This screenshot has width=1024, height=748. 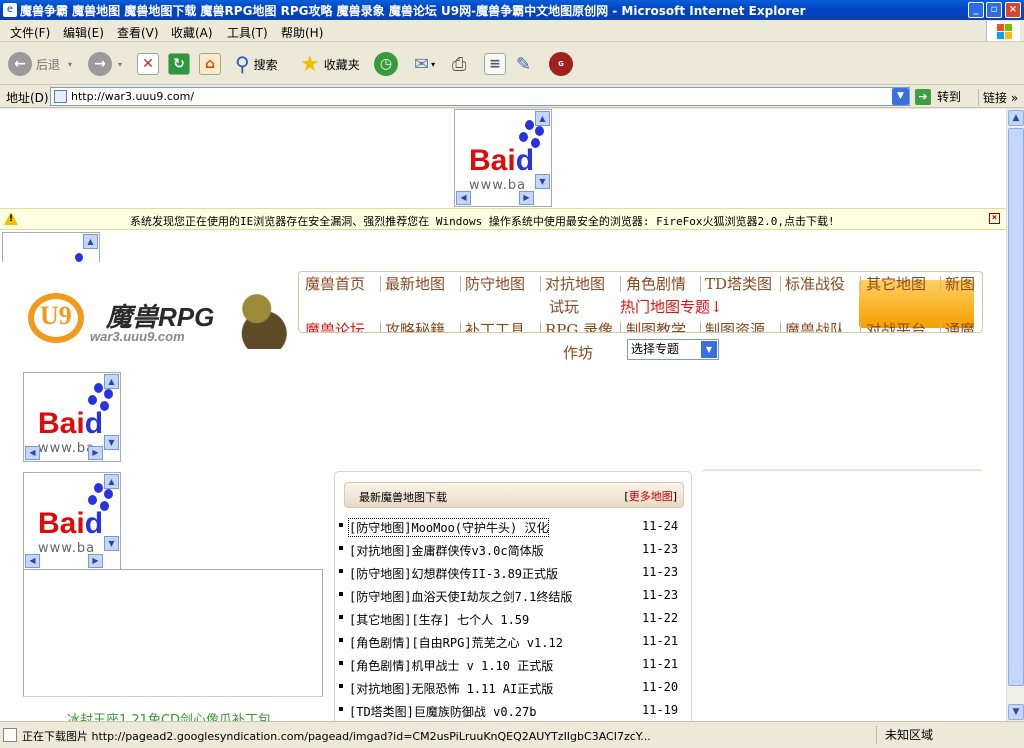 What do you see at coordinates (415, 325) in the screenshot?
I see `nav-guides: 攻略秘籍` at bounding box center [415, 325].